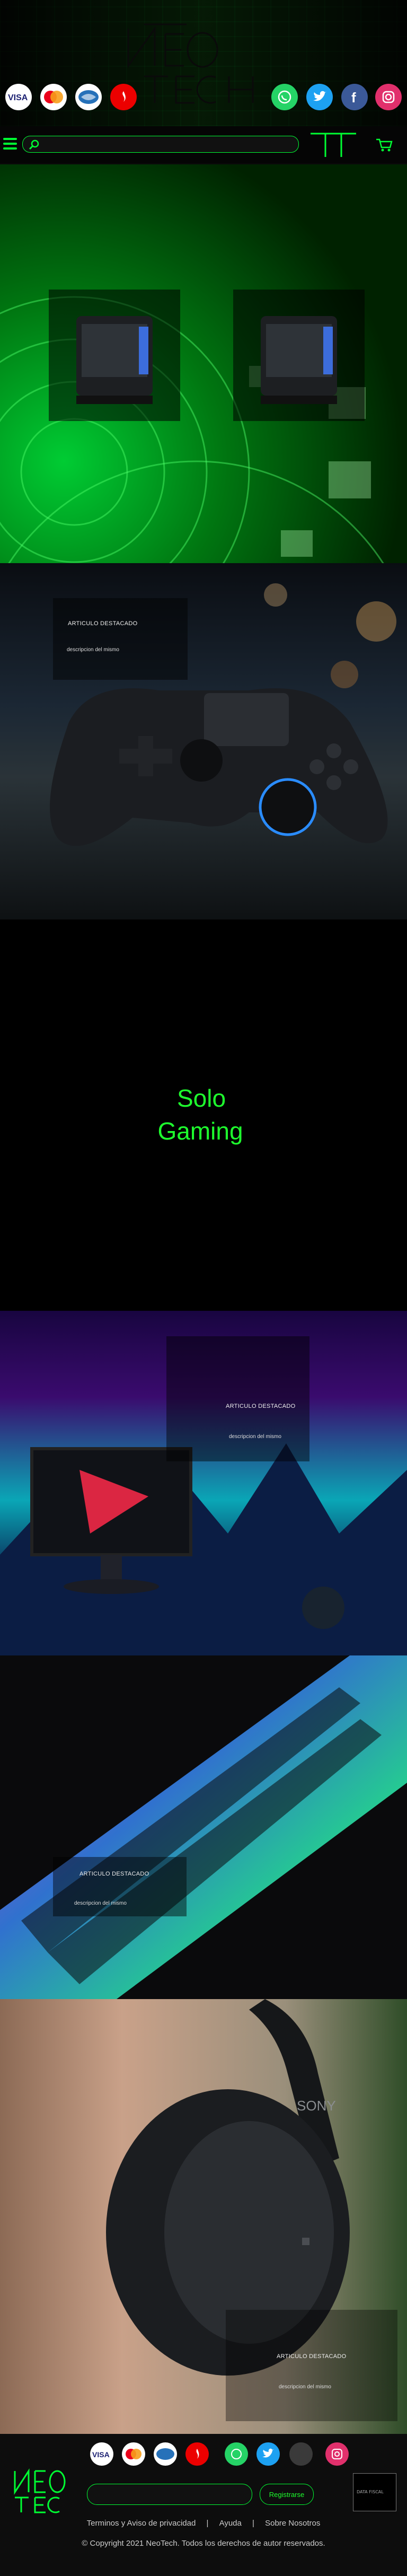 Image resolution: width=407 pixels, height=2576 pixels. I want to click on keyboard-image, so click(203, 1827).